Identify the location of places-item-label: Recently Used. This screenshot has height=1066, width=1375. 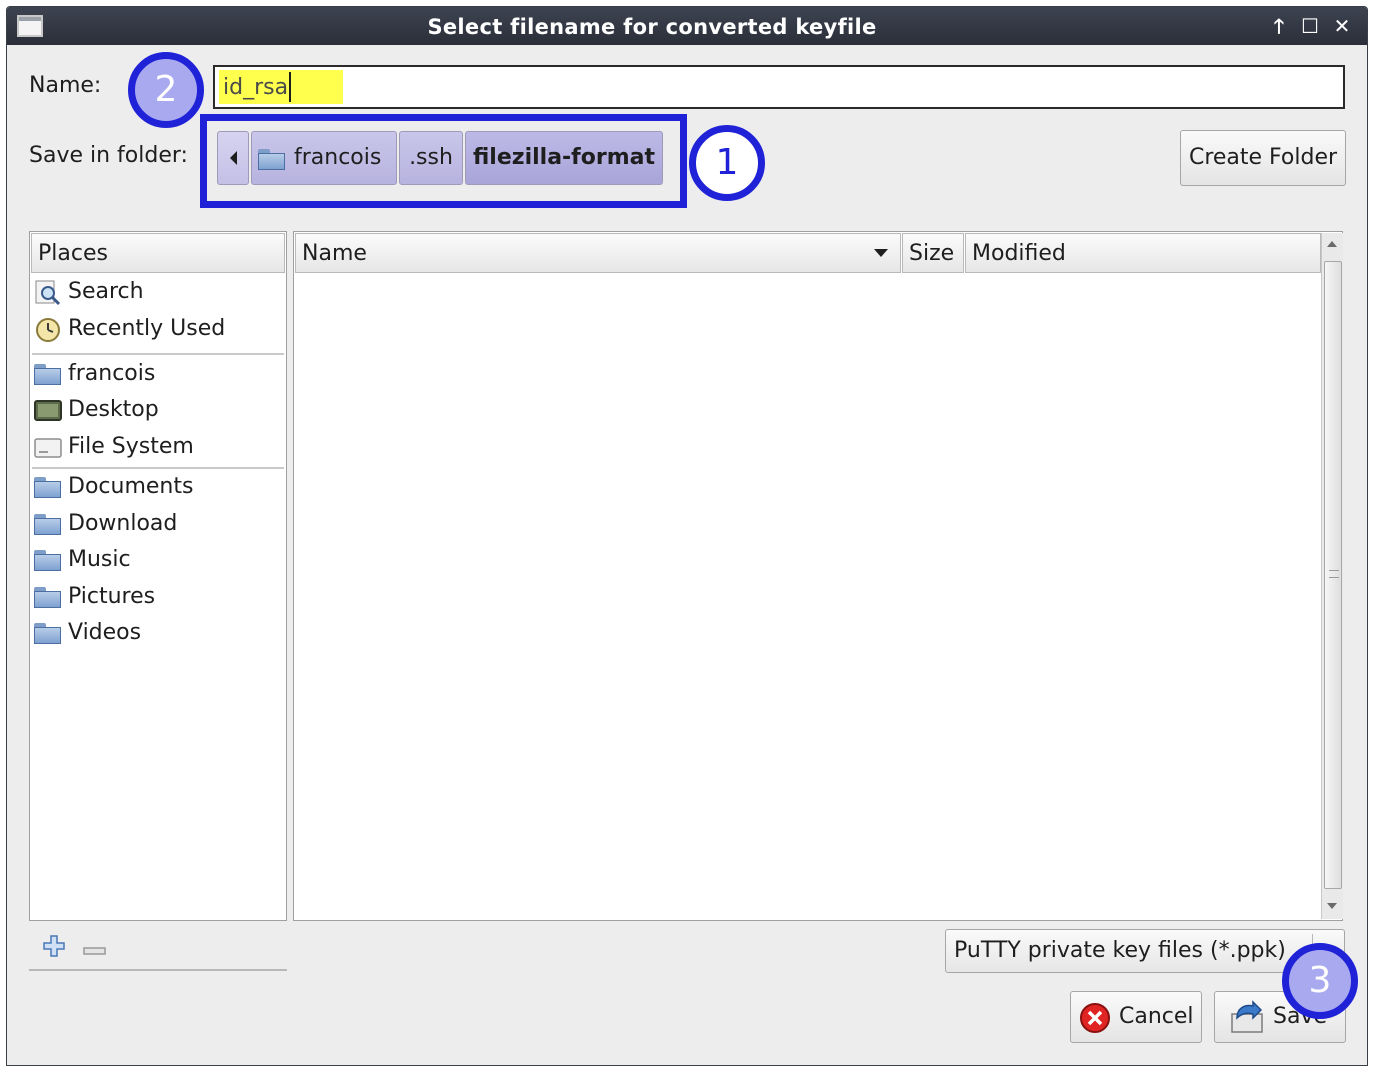
(147, 328).